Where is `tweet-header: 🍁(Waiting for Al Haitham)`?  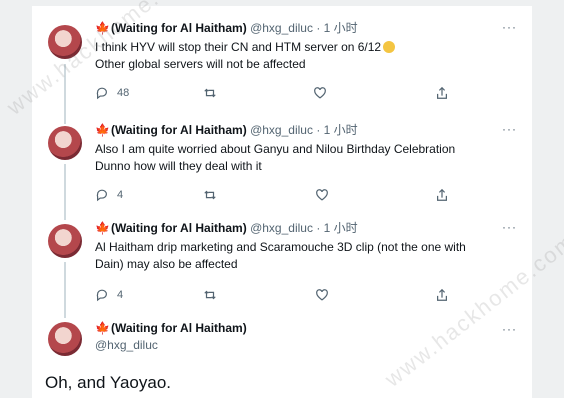
tweet-header: 🍁(Waiting for Al Haitham) is located at coordinates (171, 328).